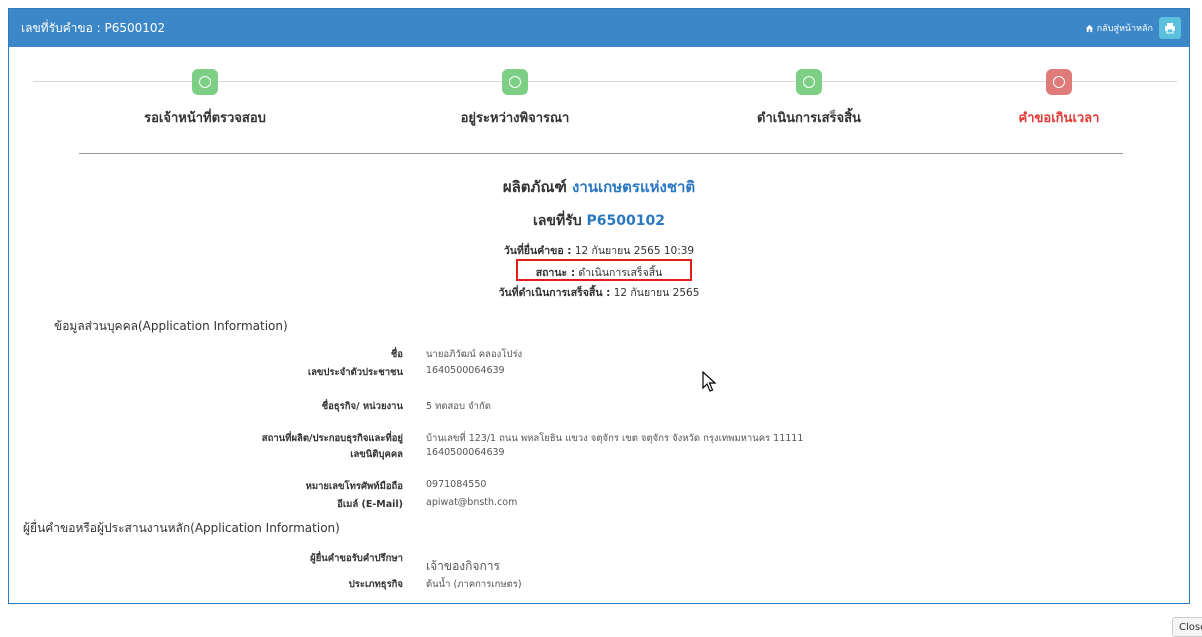 This screenshot has width=1202, height=637. Describe the element at coordinates (1089, 28) in the screenshot. I see `home-icon` at that location.